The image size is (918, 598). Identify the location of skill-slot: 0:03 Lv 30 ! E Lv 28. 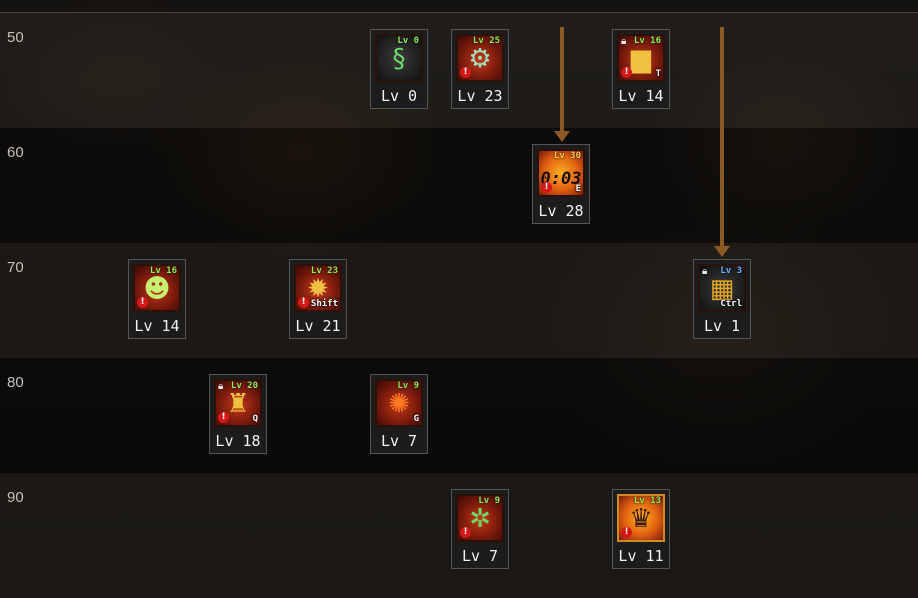
(561, 184).